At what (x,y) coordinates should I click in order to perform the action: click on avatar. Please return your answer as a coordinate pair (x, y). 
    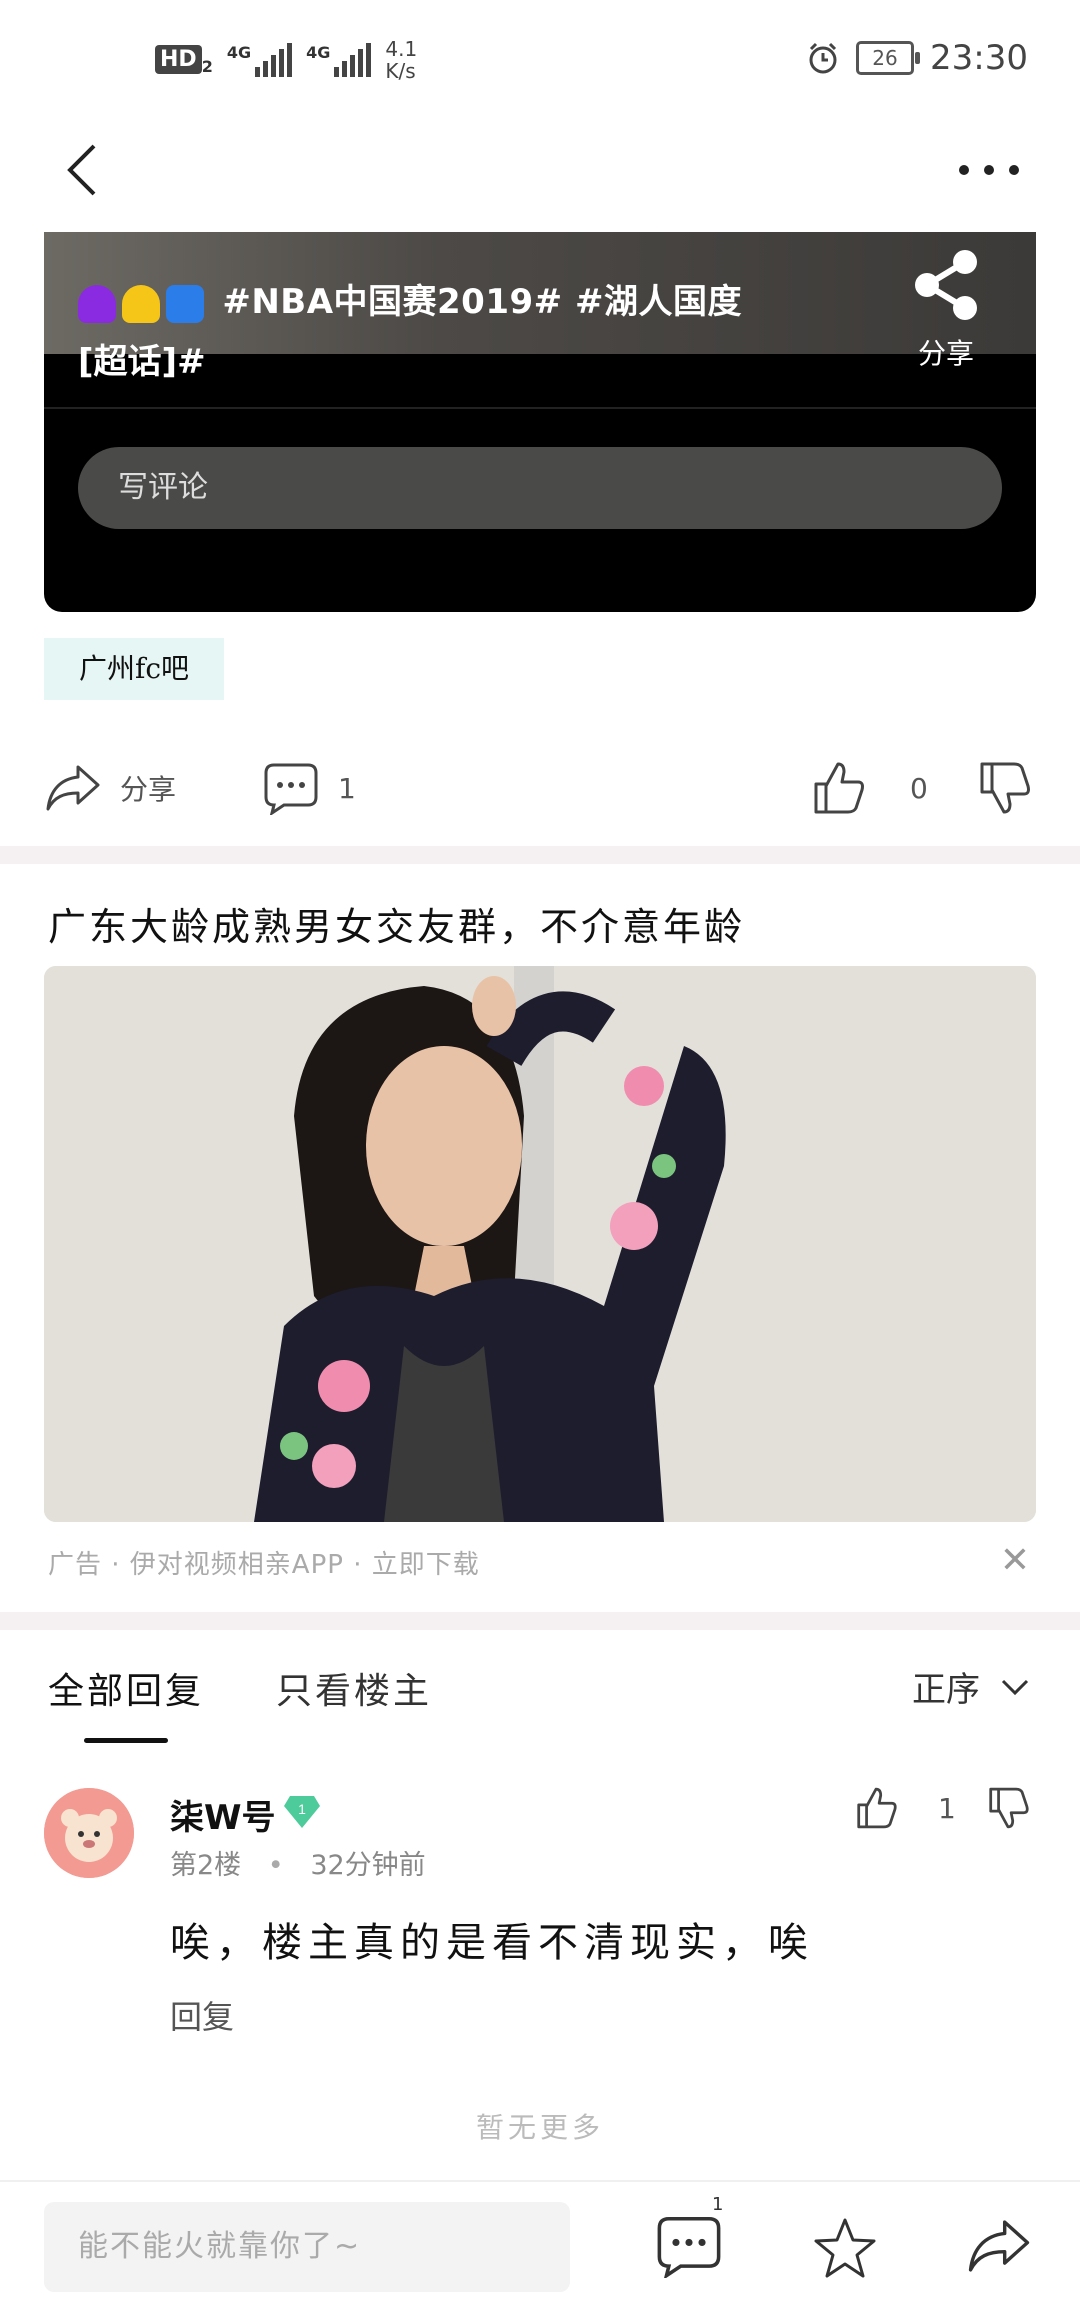
    Looking at the image, I should click on (89, 1833).